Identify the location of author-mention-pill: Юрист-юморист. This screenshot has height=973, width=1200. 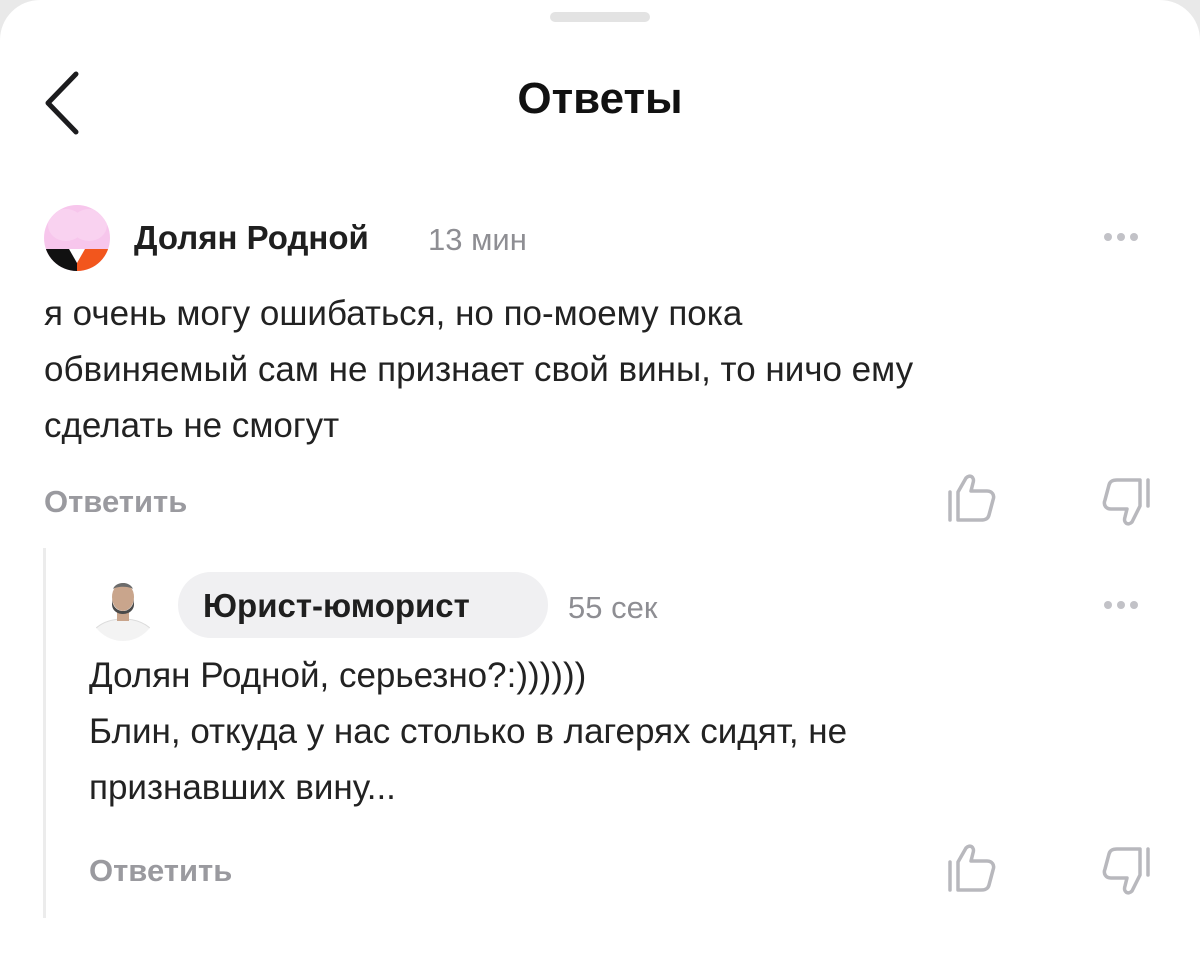
(363, 605).